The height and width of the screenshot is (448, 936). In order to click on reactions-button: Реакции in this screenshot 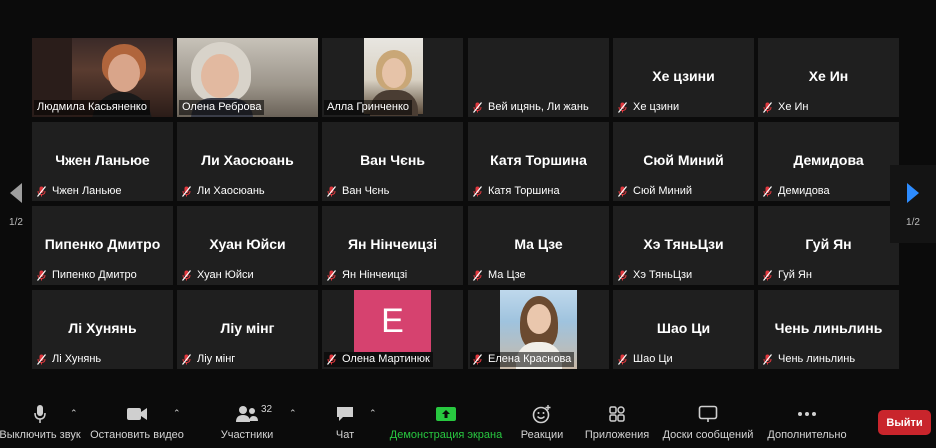, I will do `click(542, 422)`.